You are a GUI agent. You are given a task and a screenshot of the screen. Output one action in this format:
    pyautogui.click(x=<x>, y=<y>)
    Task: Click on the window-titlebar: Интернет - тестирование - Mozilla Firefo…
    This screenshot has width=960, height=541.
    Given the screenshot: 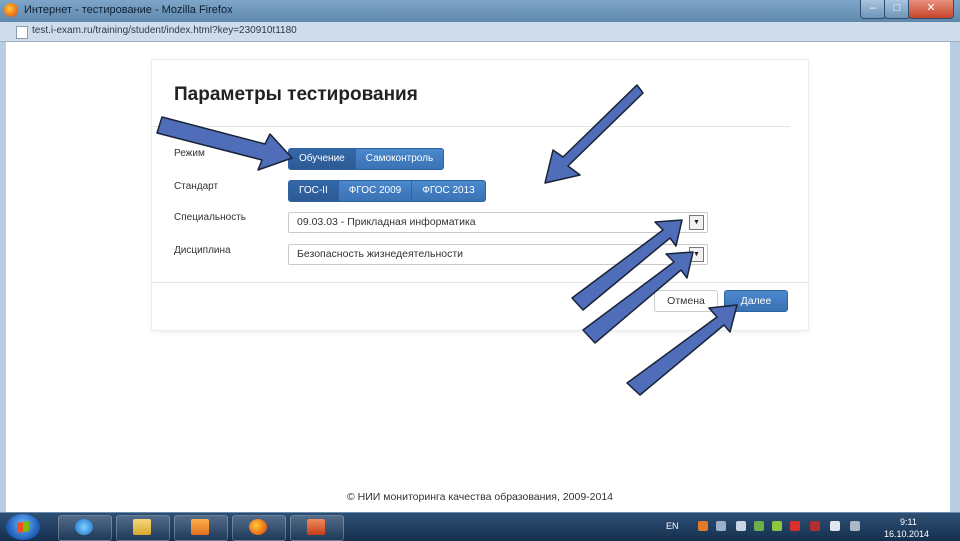 What is the action you would take?
    pyautogui.click(x=480, y=11)
    